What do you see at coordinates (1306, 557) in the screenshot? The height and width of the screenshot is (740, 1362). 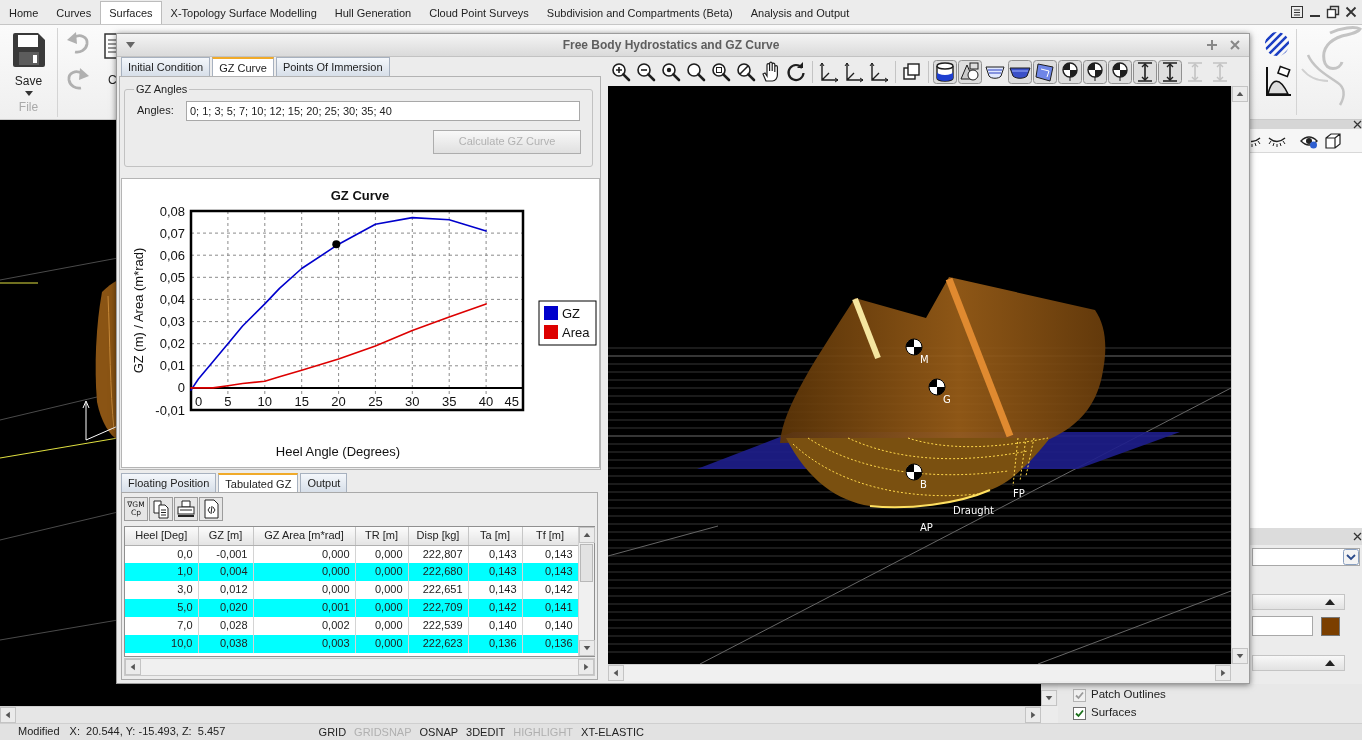 I see `dropdown-field` at bounding box center [1306, 557].